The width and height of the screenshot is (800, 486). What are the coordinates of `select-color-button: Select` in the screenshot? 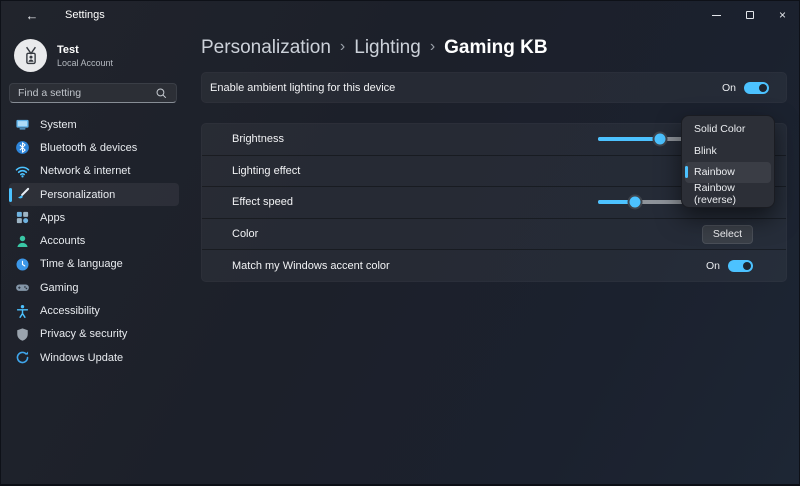 It's located at (727, 234).